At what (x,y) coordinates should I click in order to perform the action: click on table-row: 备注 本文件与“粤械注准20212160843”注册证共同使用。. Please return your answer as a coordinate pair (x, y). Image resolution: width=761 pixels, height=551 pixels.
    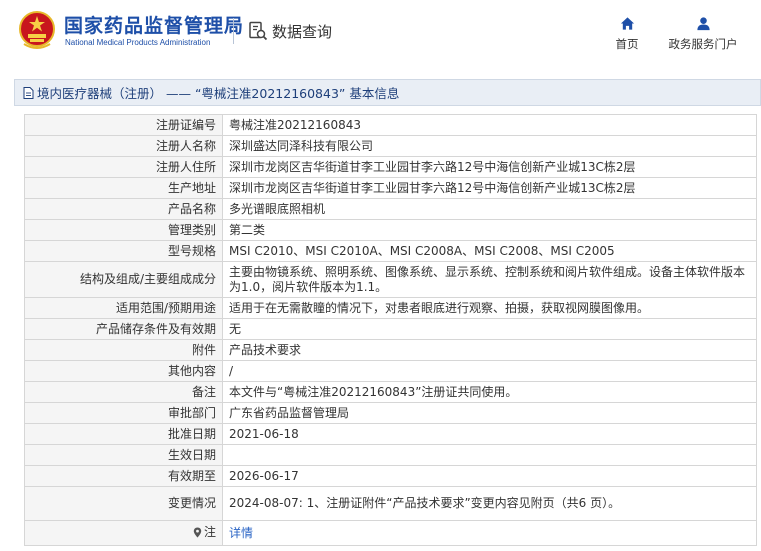
    Looking at the image, I should click on (390, 392).